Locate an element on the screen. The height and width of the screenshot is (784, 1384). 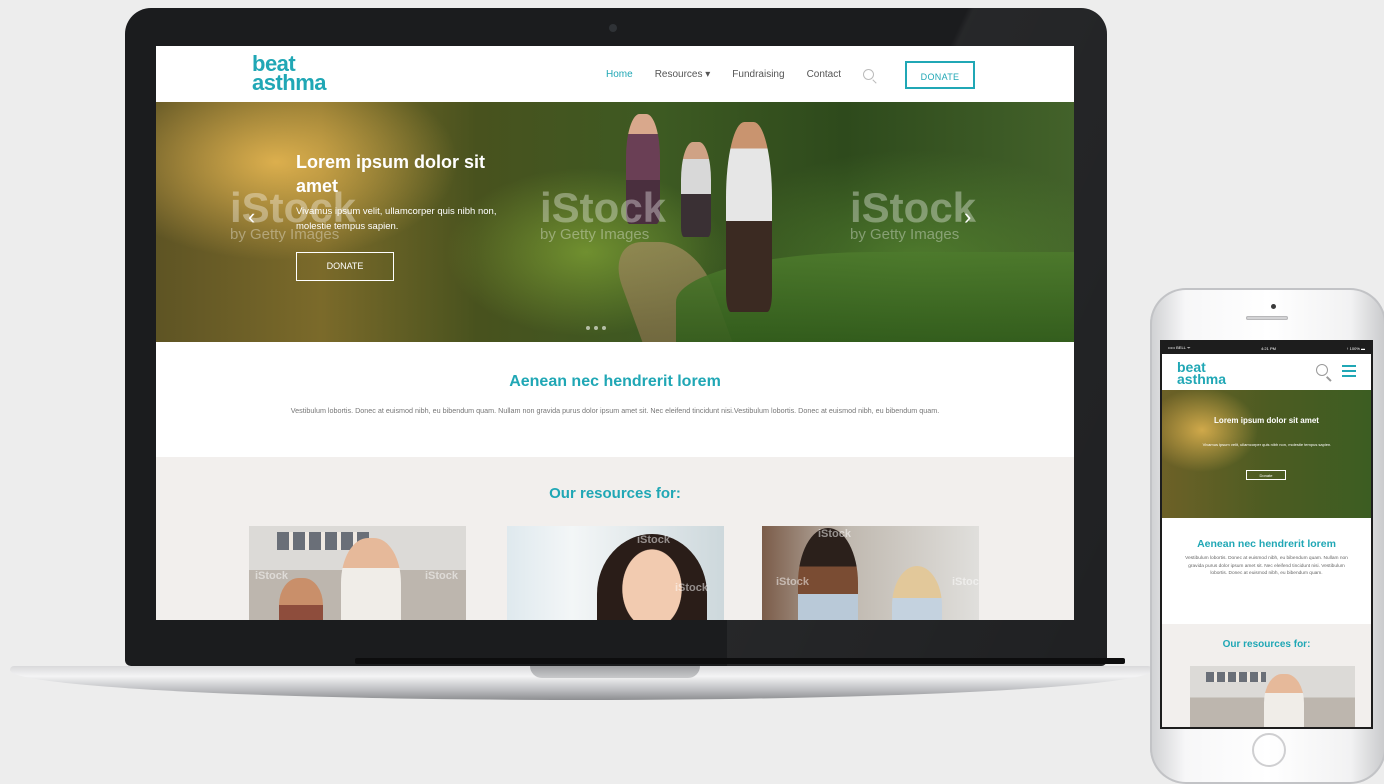
nav-contact: Contact is located at coordinates (824, 74).